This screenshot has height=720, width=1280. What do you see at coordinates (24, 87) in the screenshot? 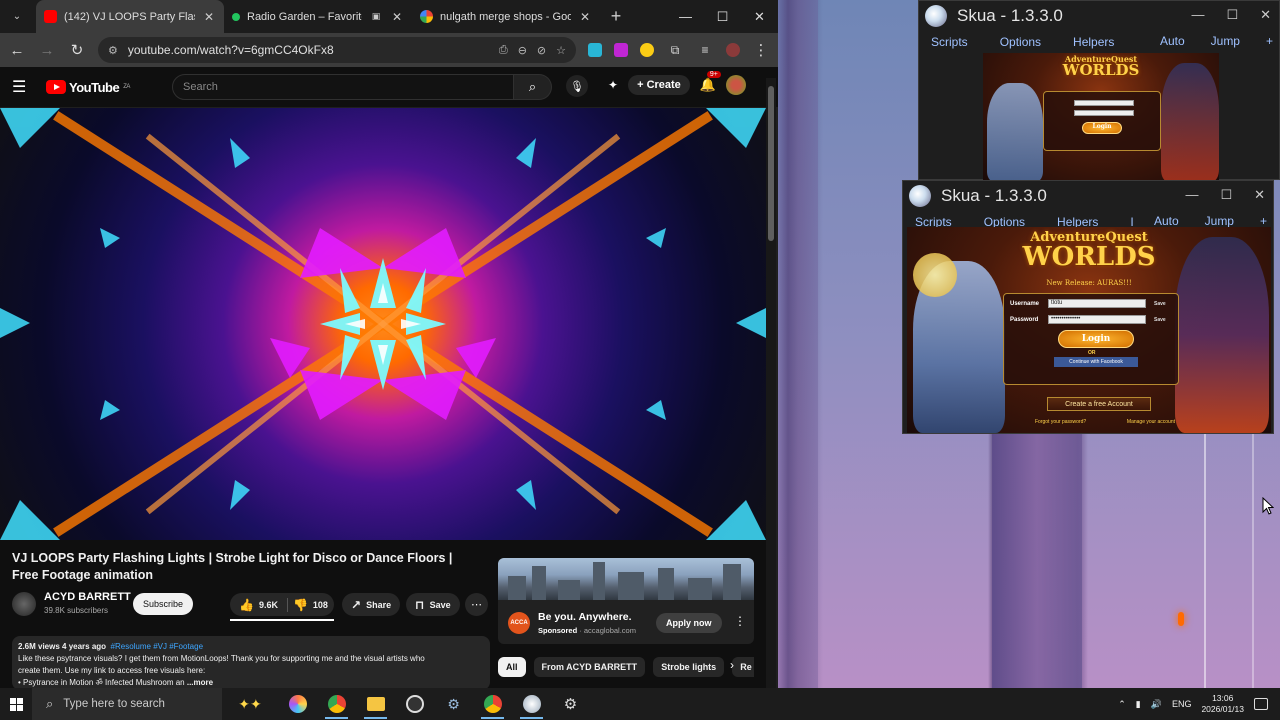
I see `menu-hamburger-icon: ☰` at bounding box center [24, 87].